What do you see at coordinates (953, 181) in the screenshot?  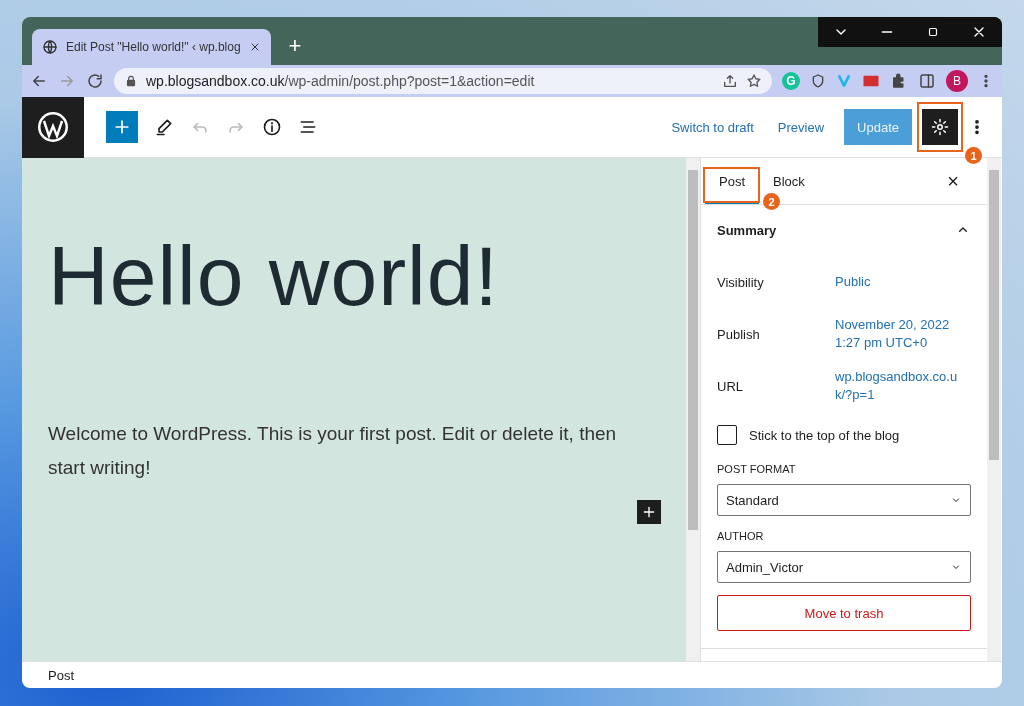 I see `close-button: ×` at bounding box center [953, 181].